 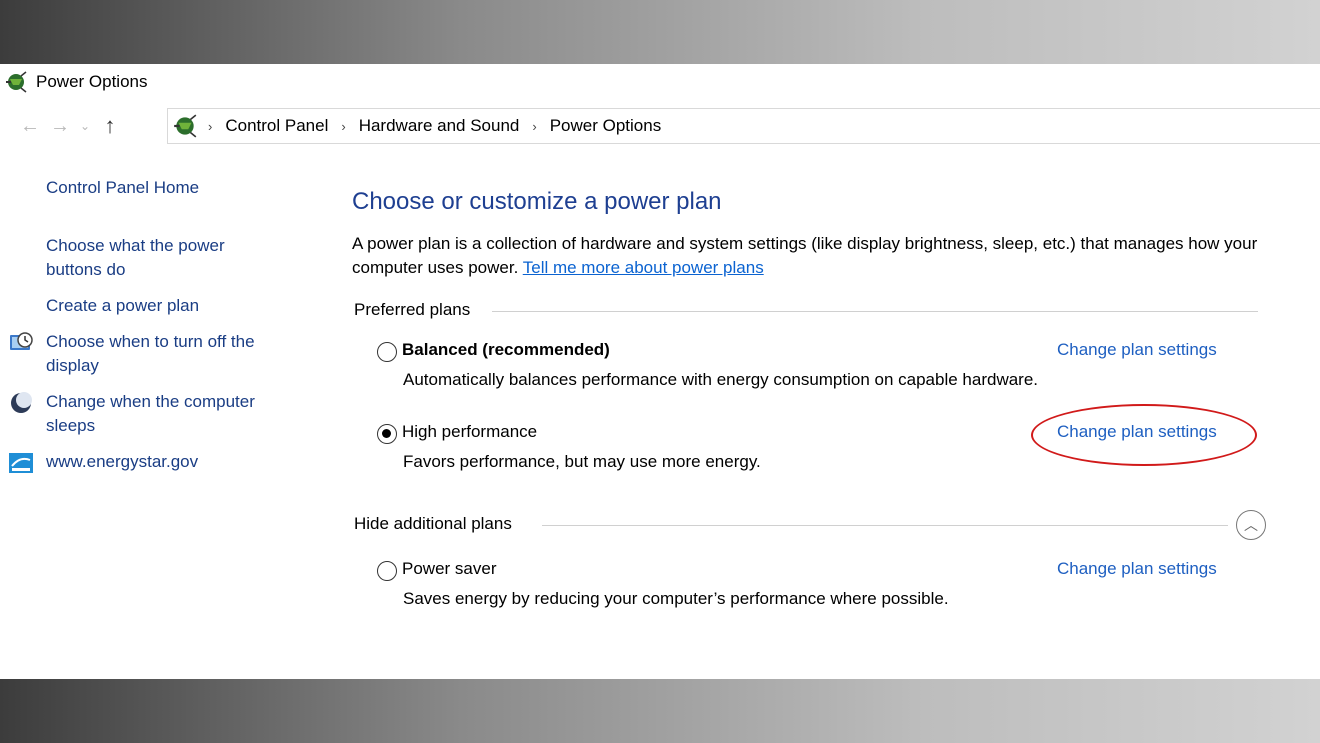 What do you see at coordinates (171, 414) in the screenshot?
I see `sidebar-item-computer-sleeps: Change when the computer sleeps` at bounding box center [171, 414].